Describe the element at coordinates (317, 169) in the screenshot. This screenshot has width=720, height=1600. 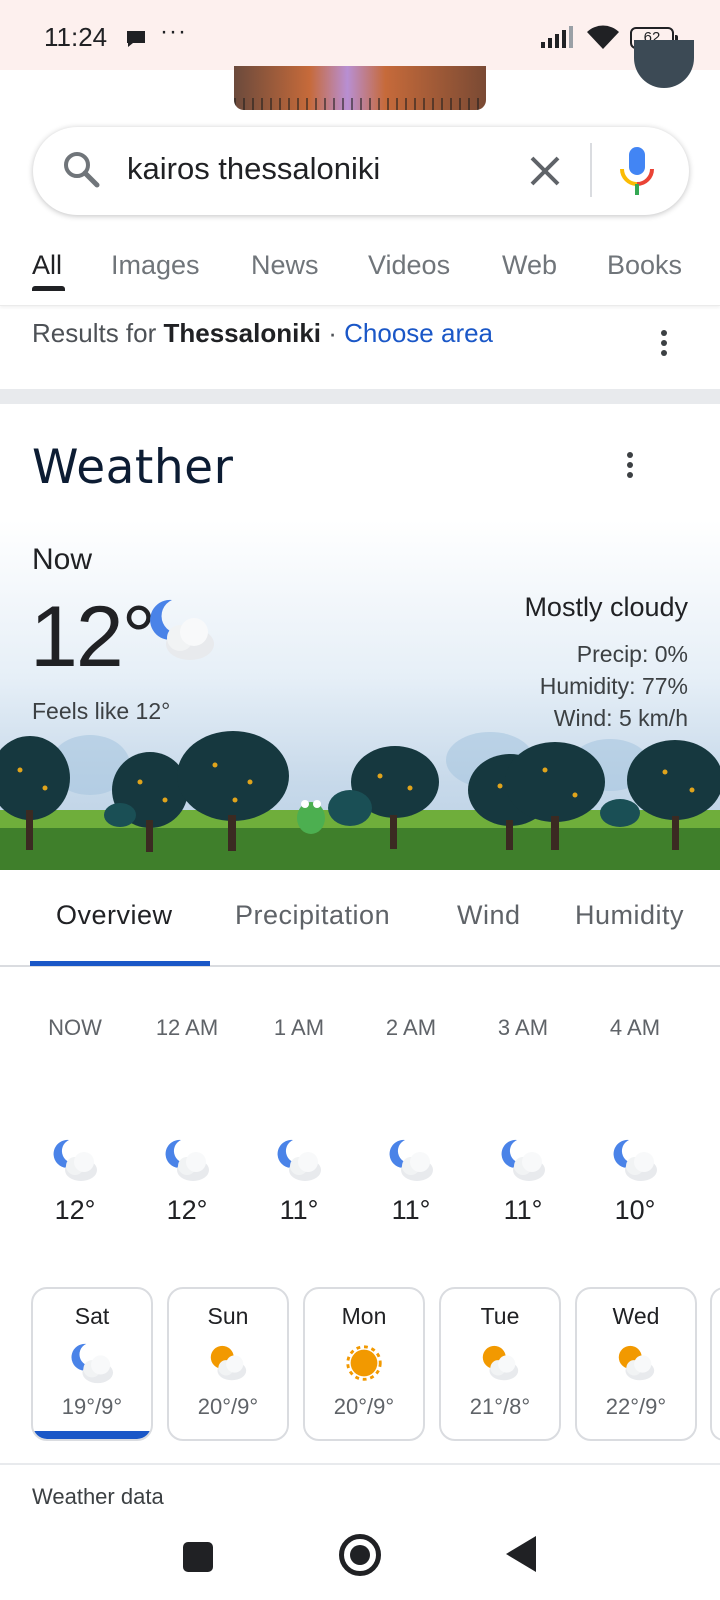
I see `search-input` at that location.